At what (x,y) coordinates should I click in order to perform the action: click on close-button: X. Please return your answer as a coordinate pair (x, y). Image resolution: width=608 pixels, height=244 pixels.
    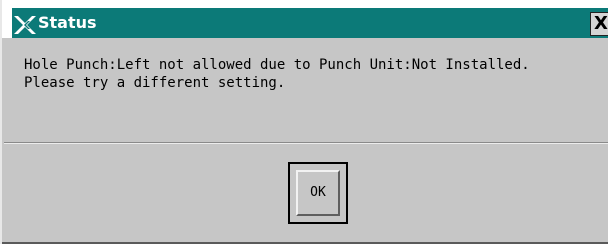
    Looking at the image, I should click on (599, 24).